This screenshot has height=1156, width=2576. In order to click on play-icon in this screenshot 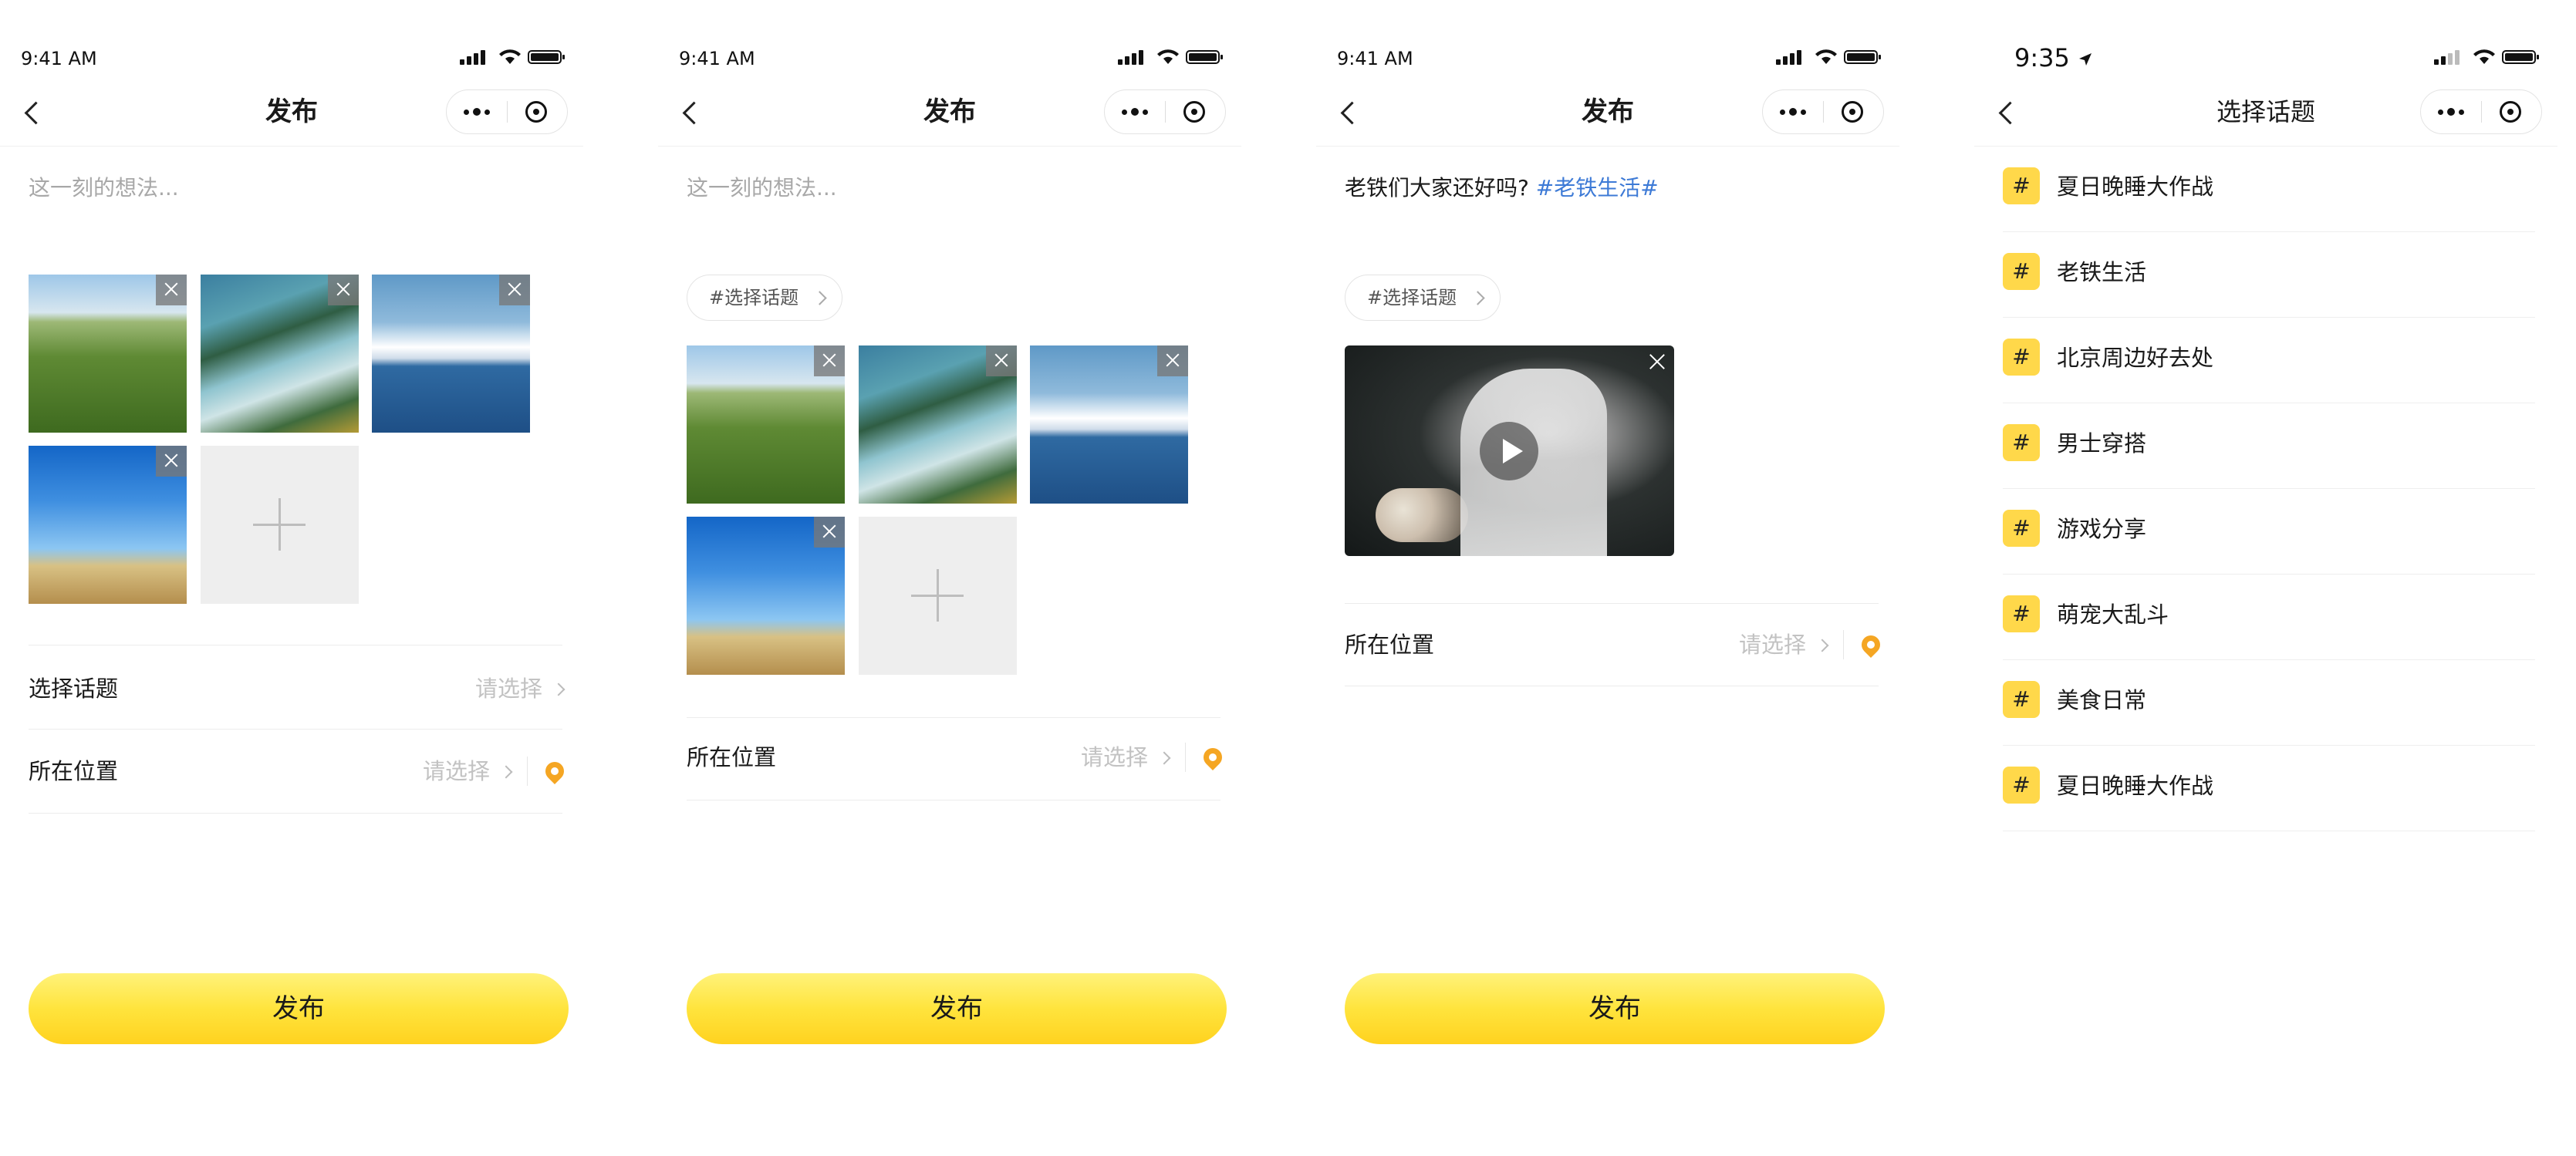, I will do `click(1509, 451)`.